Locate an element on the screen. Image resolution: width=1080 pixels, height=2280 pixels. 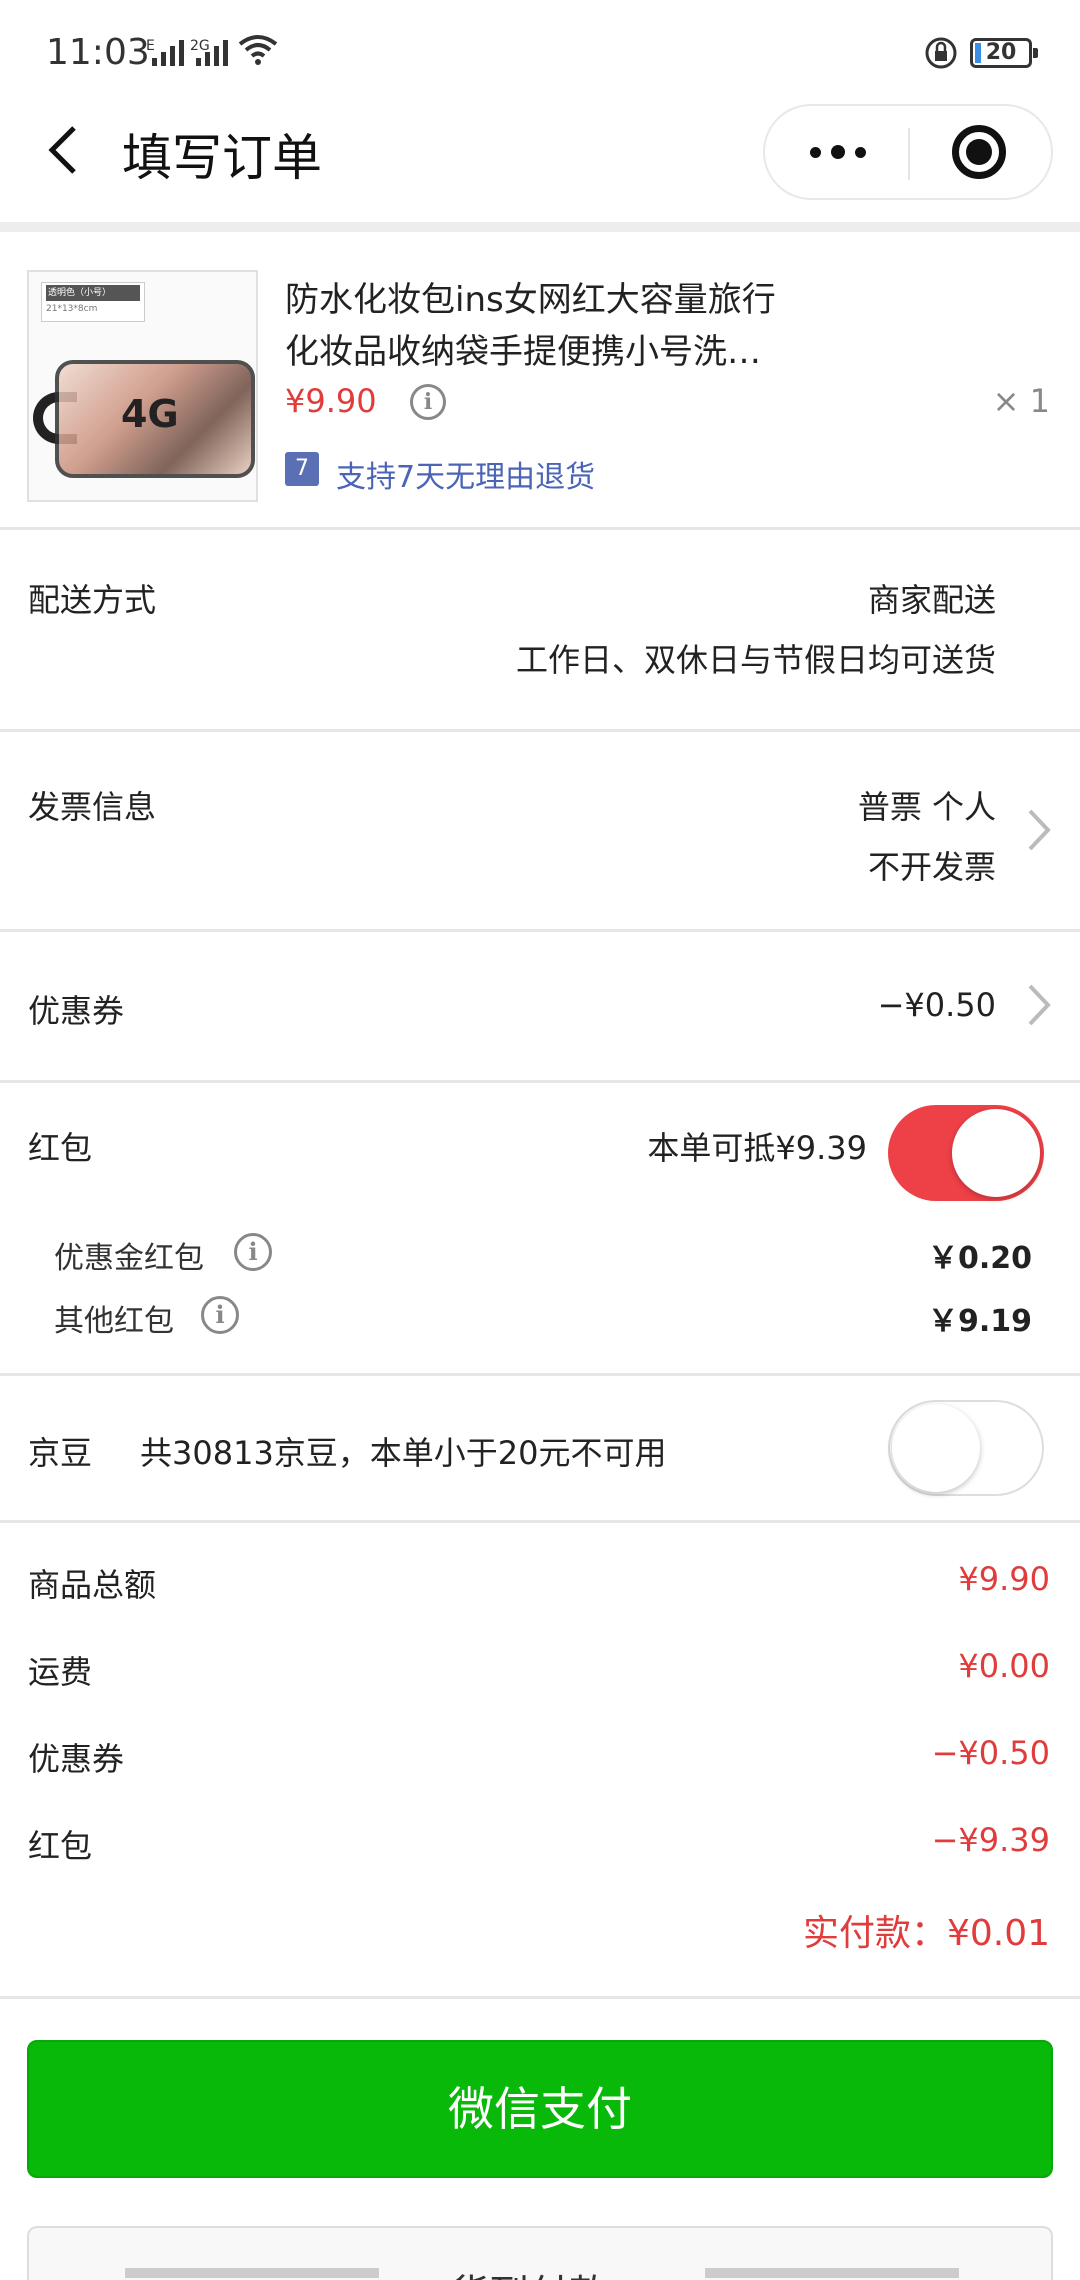
red-packet-label: 红包 is located at coordinates (60, 1148).